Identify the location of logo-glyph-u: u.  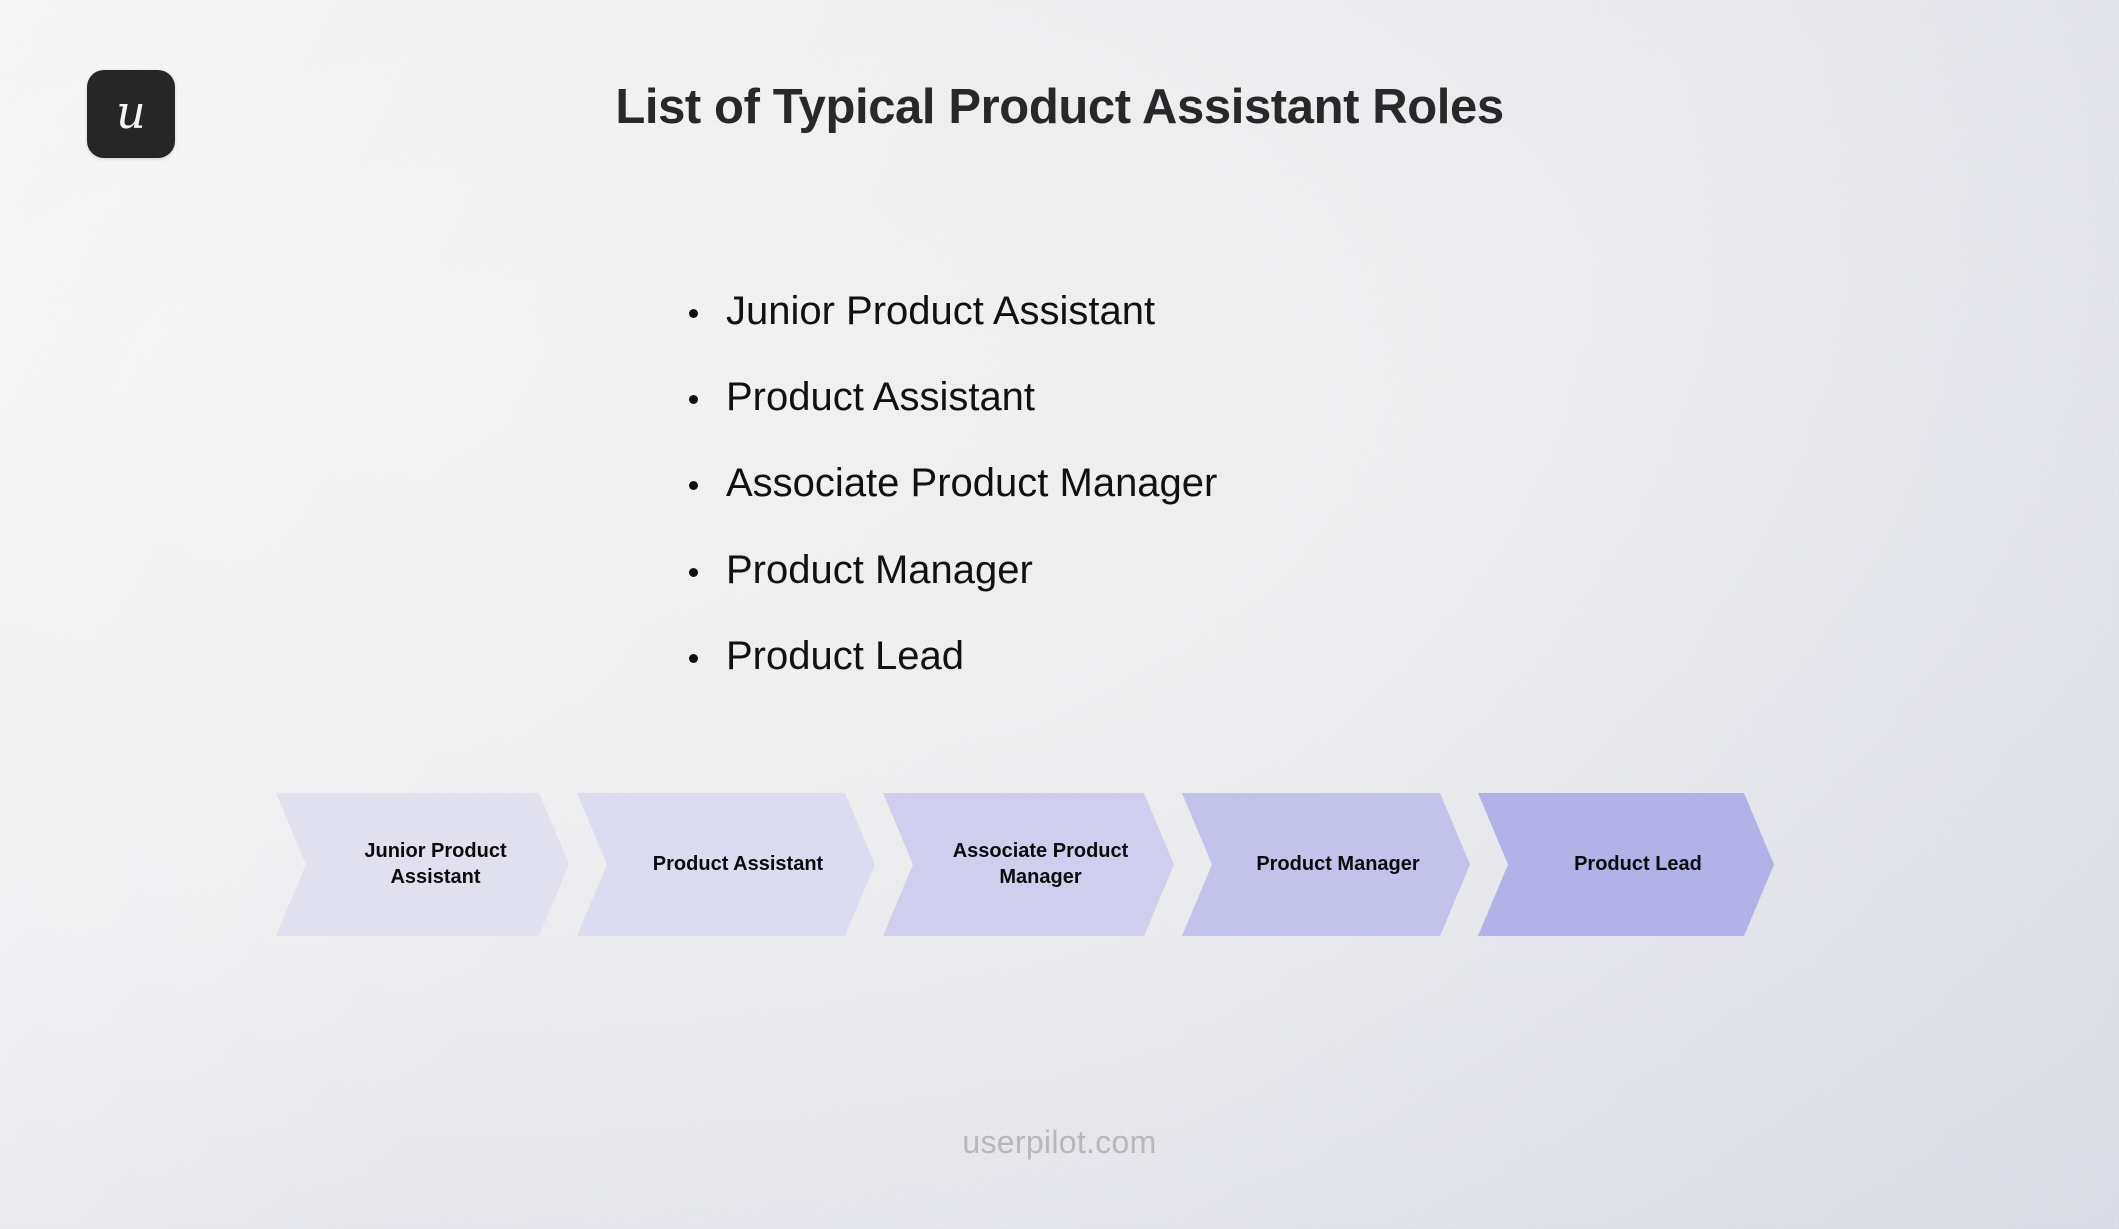
(131, 112).